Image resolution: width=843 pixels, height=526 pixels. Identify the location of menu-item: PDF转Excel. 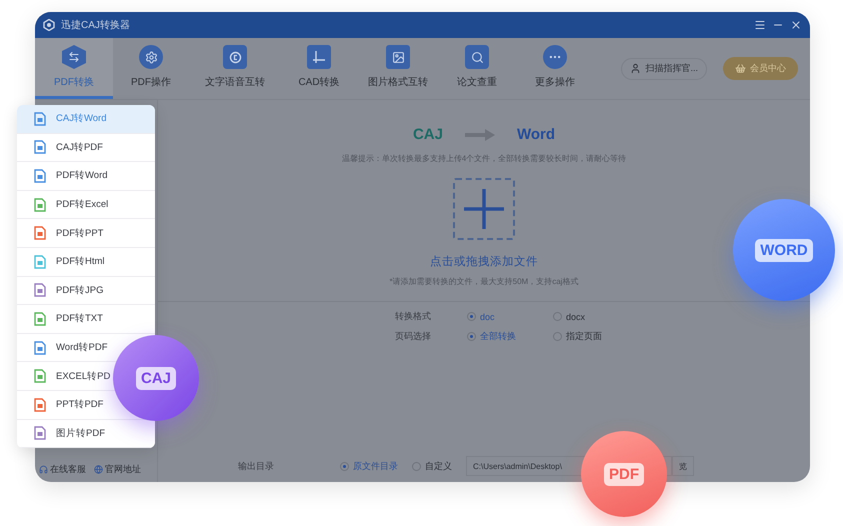
(71, 205).